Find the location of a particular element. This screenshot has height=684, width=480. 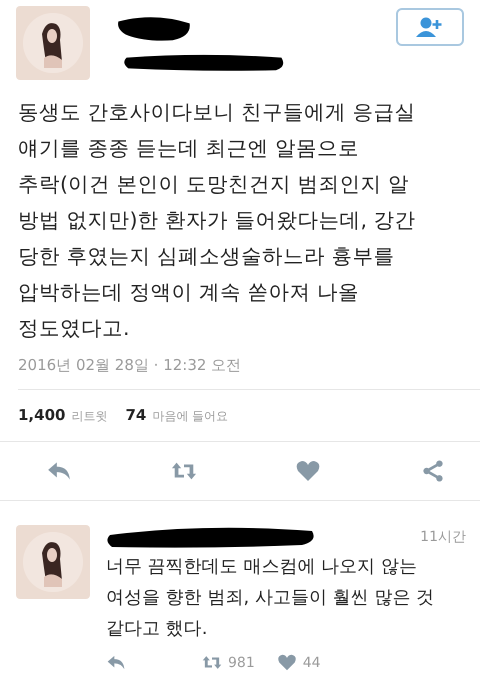

stat-count: 74 is located at coordinates (135, 415).